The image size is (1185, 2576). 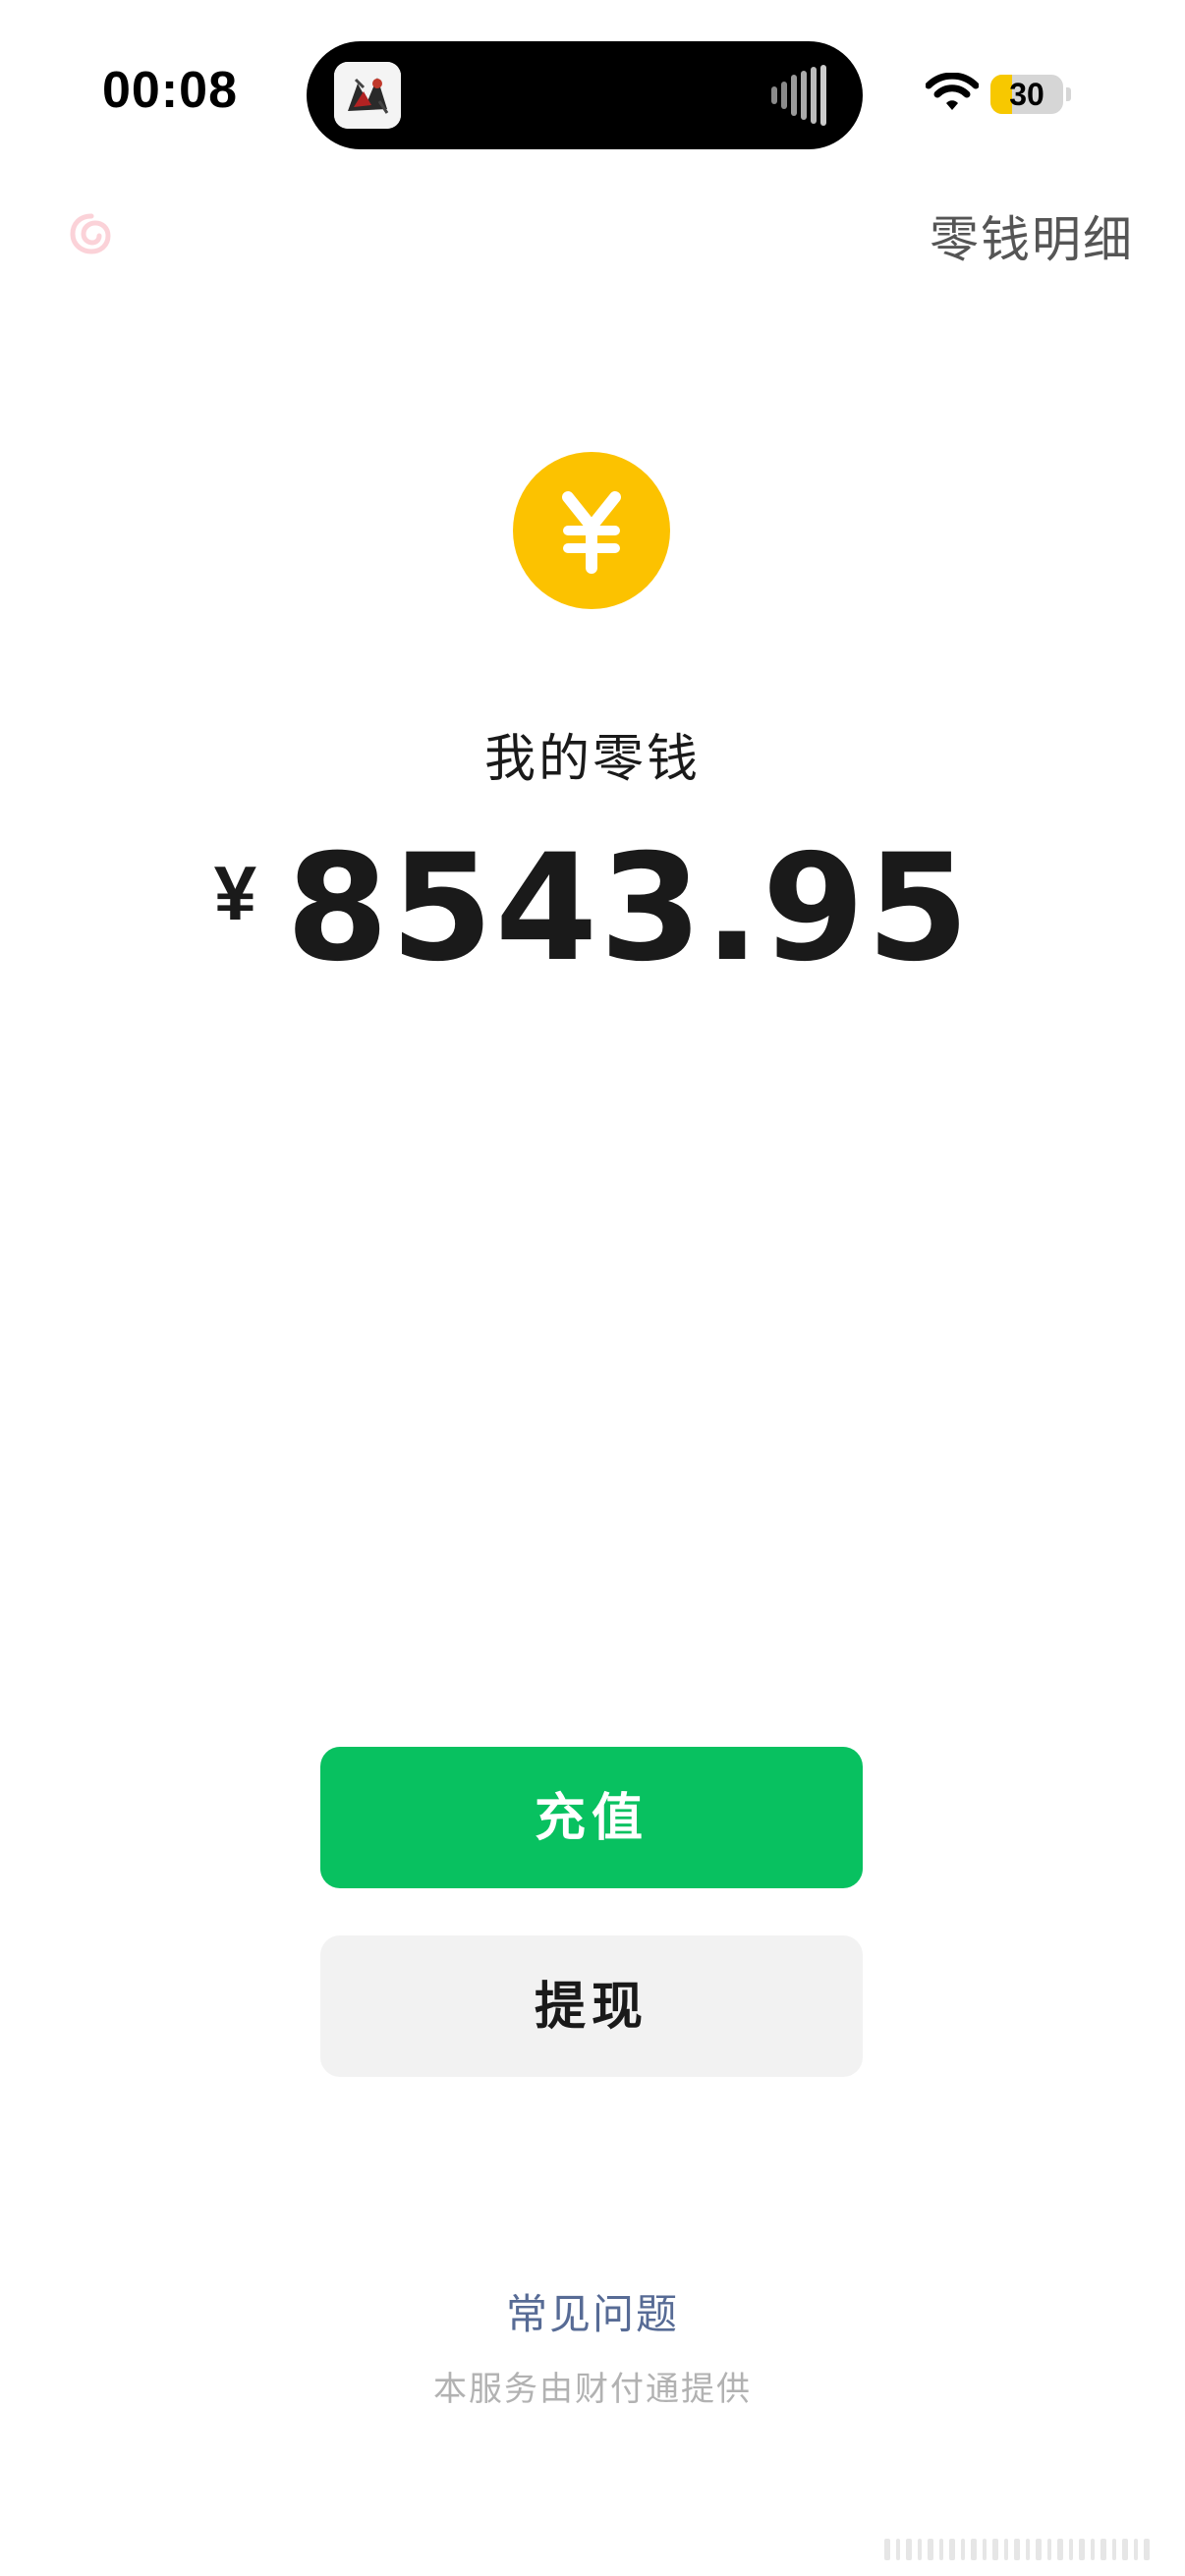 I want to click on home-indicator-icon, so click(x=1017, y=2549).